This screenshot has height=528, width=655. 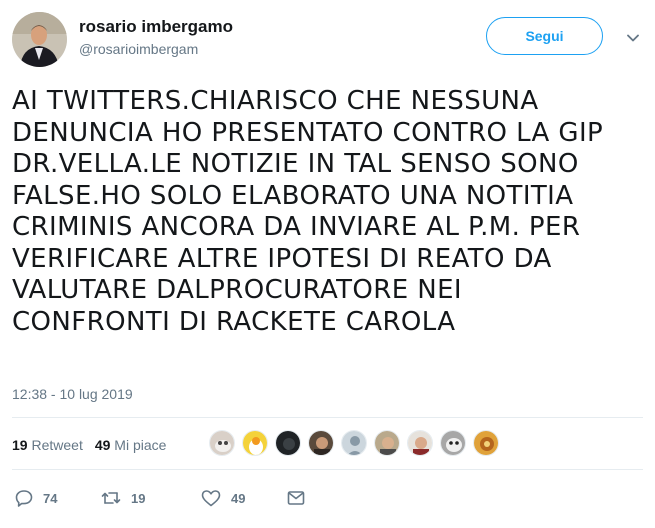 I want to click on tweet-timestamp: 12:38 - 10 lug 2019, so click(x=72, y=394).